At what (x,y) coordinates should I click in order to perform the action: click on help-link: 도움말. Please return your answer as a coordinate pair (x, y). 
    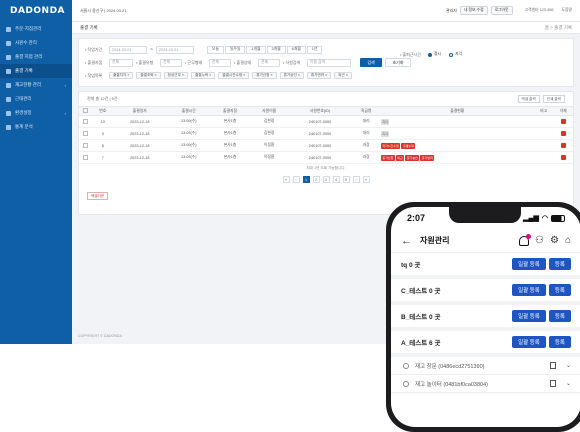
    Looking at the image, I should click on (567, 10).